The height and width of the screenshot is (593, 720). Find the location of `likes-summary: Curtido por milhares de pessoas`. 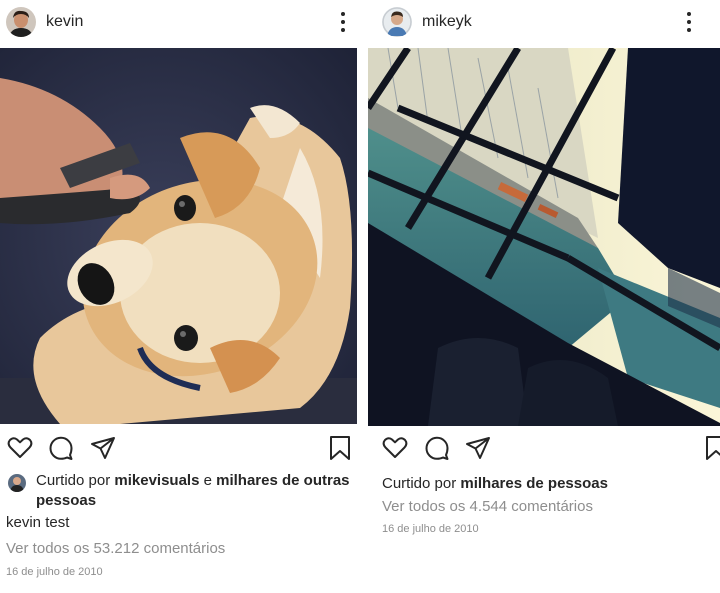

likes-summary: Curtido por milhares de pessoas is located at coordinates (547, 484).